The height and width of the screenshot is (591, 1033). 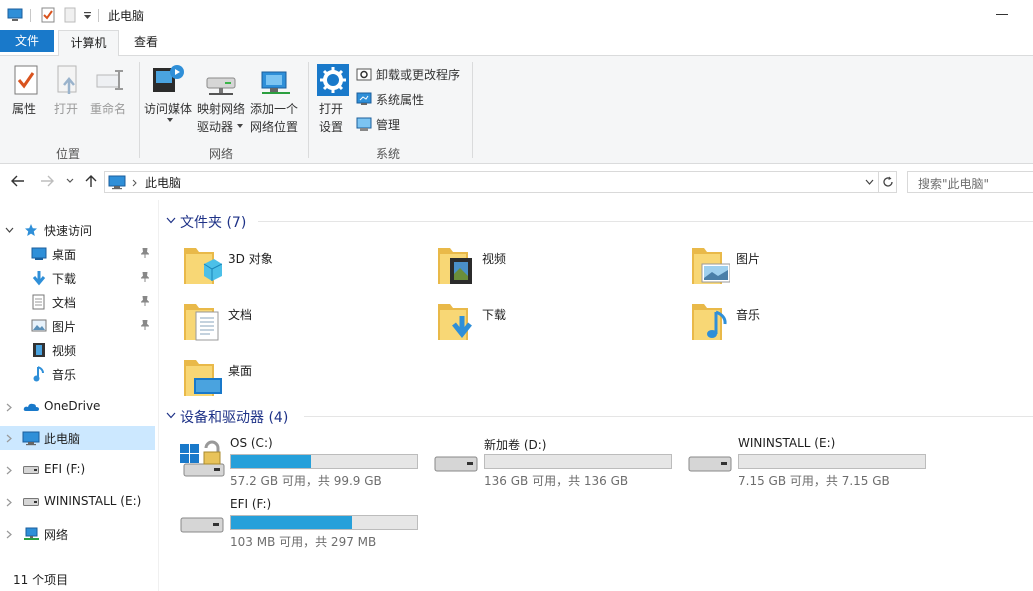 What do you see at coordinates (556, 326) in the screenshot?
I see `folder-downloads: 下载` at bounding box center [556, 326].